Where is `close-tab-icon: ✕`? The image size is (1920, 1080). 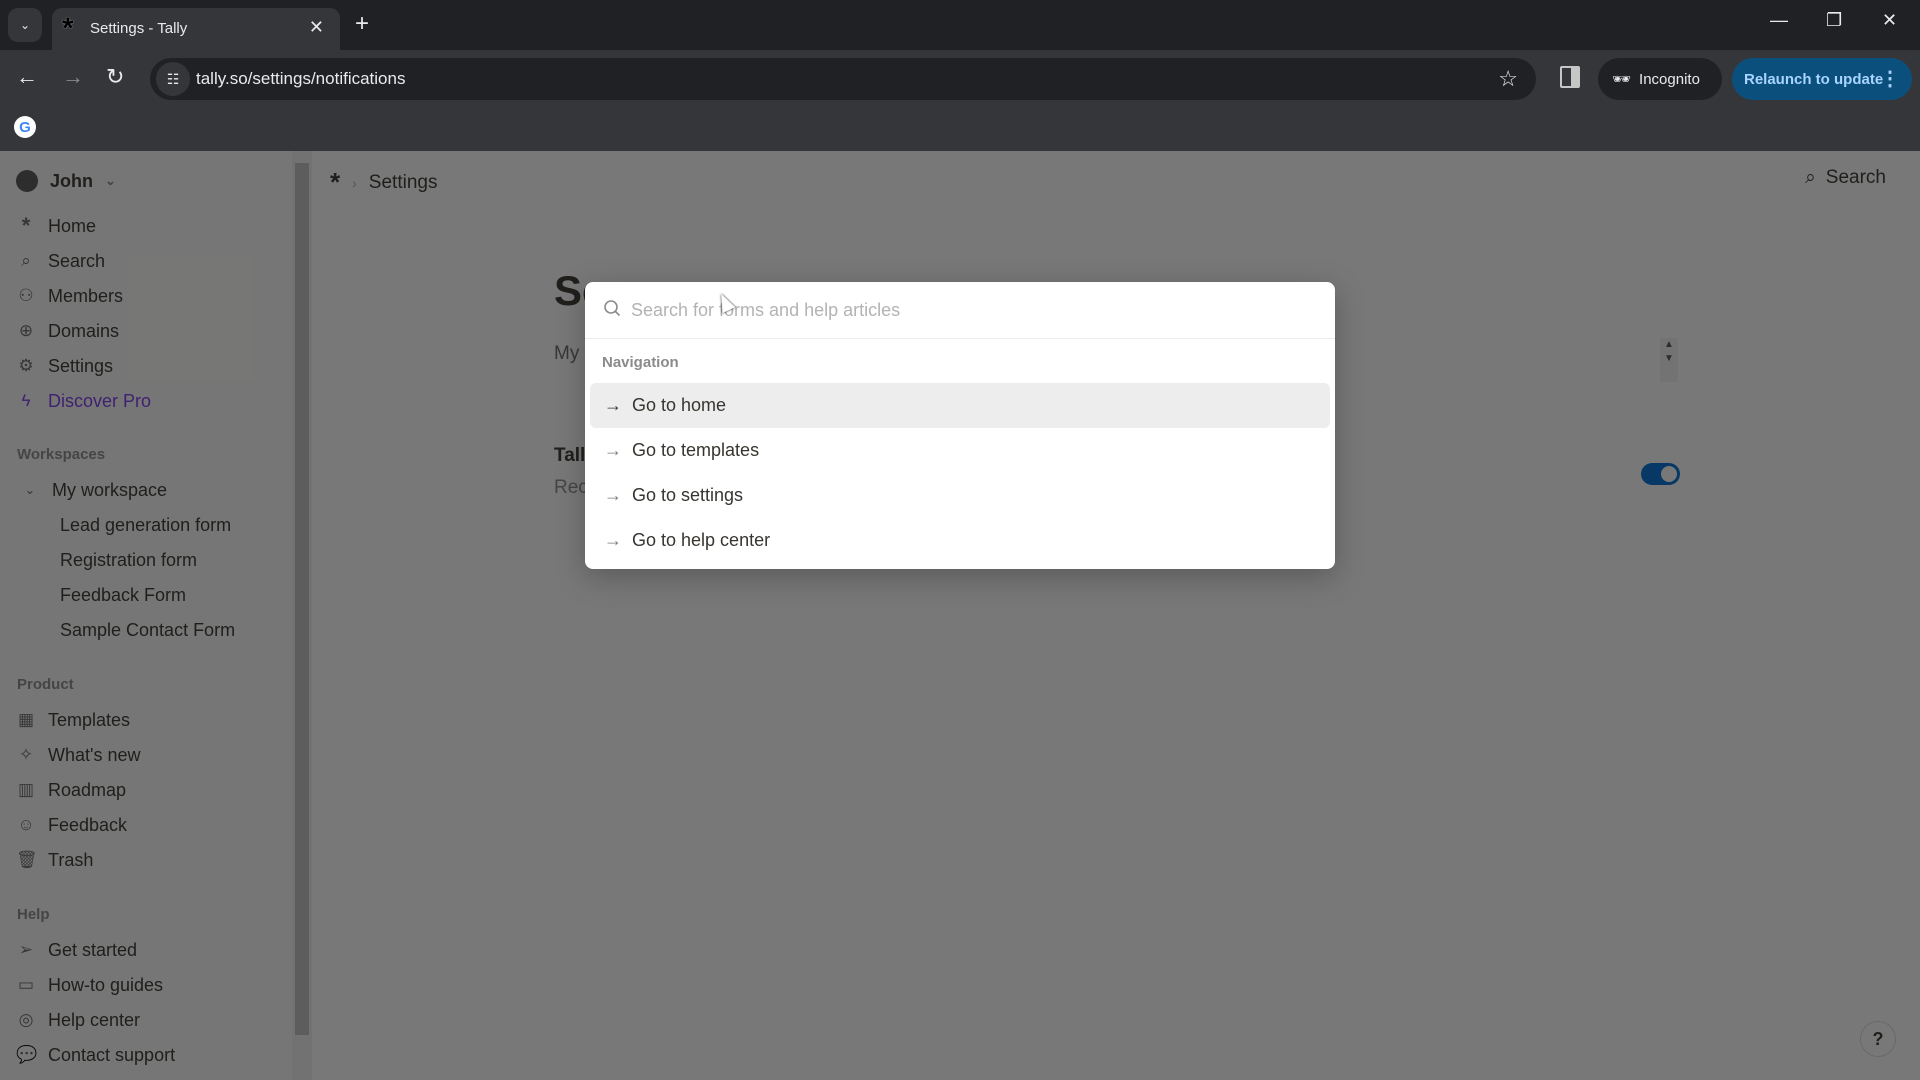
close-tab-icon: ✕ is located at coordinates (316, 27).